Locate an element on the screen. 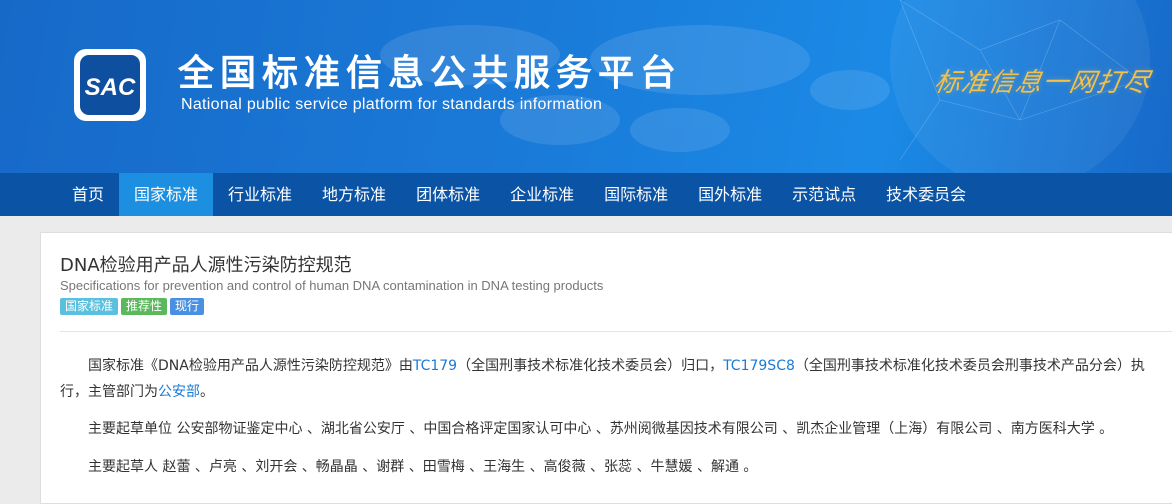 The height and width of the screenshot is (504, 1172). badge-national-standard: 国家标准 is located at coordinates (89, 306).